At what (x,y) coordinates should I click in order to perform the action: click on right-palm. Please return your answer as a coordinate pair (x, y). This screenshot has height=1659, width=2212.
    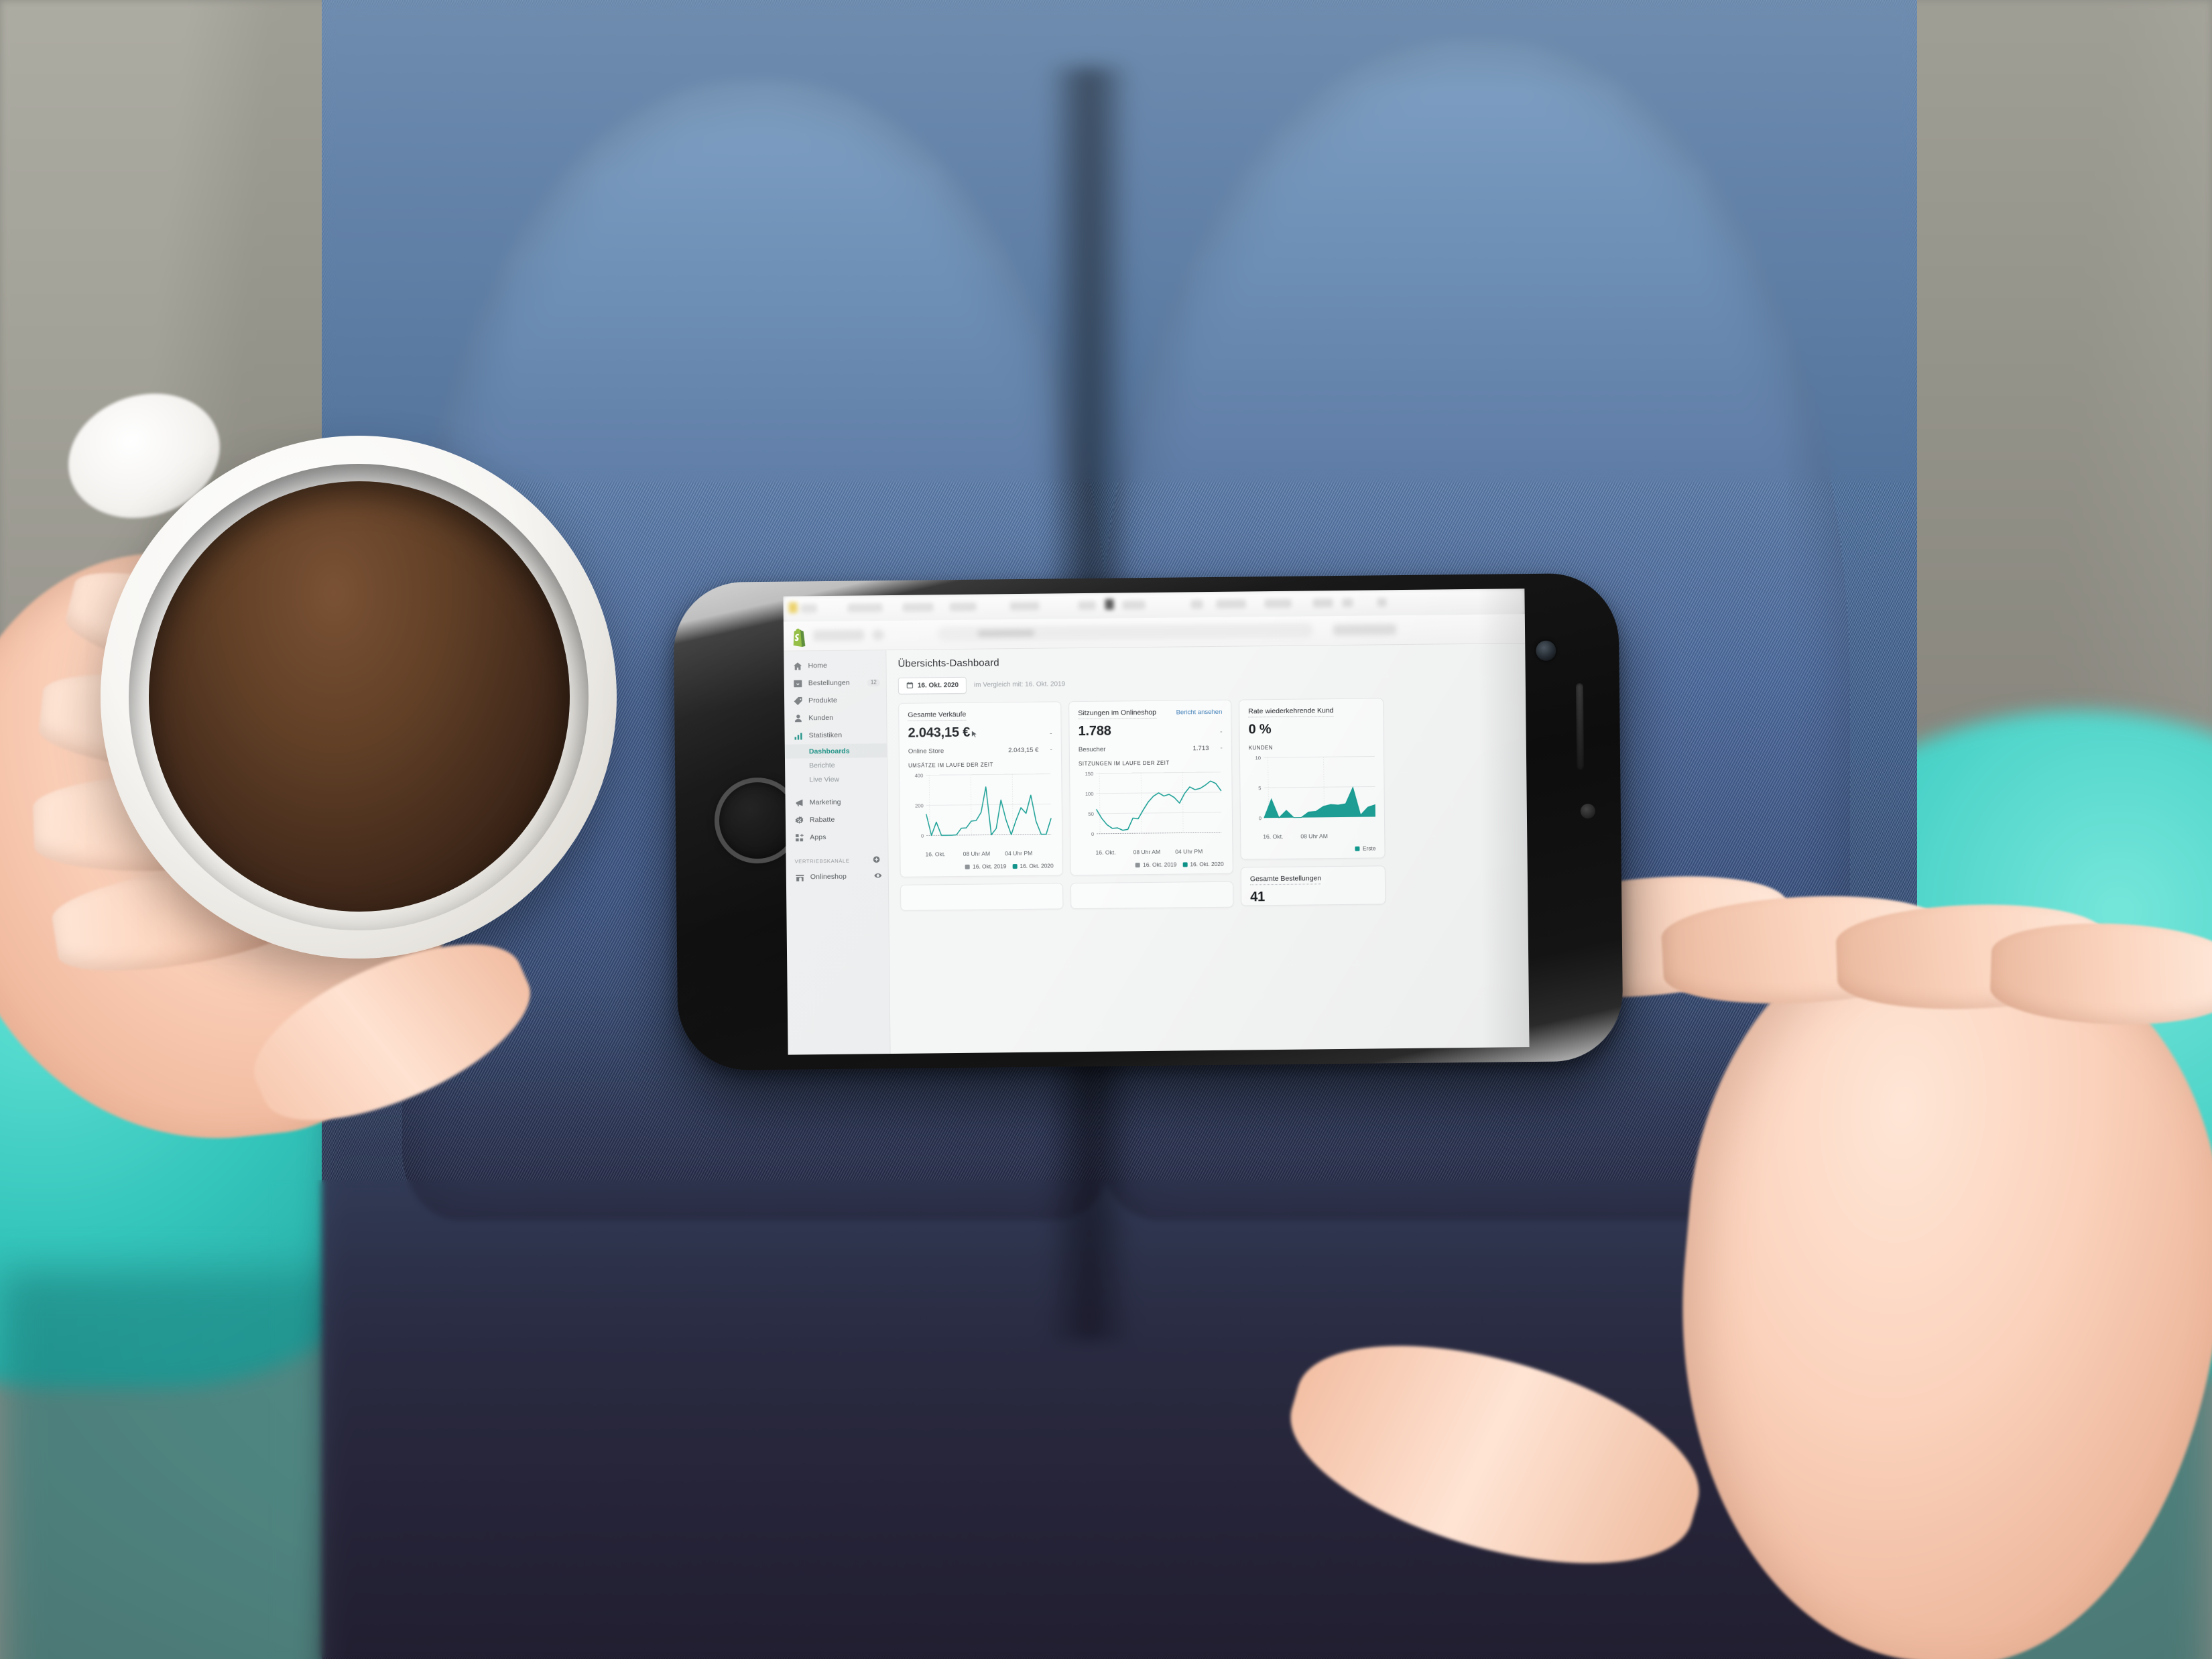
    Looking at the image, I should click on (1932, 1287).